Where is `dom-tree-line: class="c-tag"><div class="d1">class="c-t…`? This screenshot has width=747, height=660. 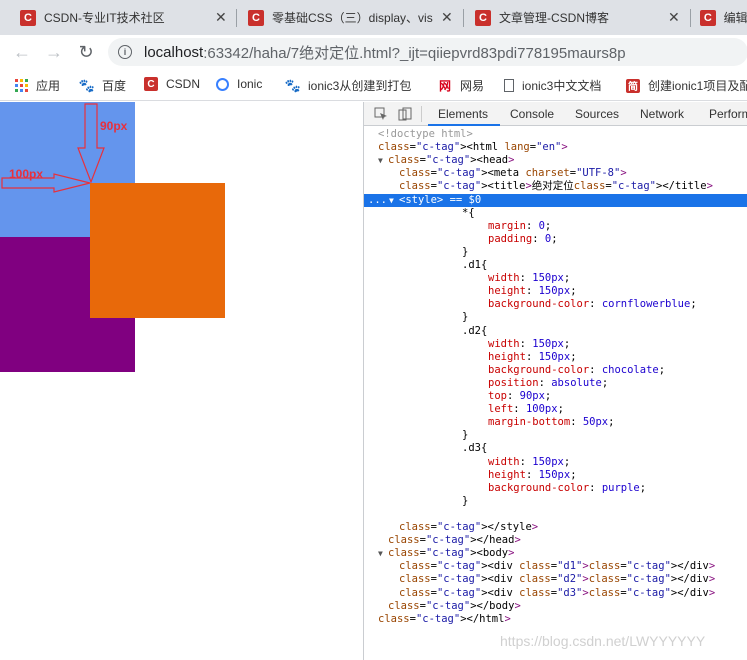
dom-tree-line: class="c-tag"><div class="d1">class="c-t… is located at coordinates (557, 566).